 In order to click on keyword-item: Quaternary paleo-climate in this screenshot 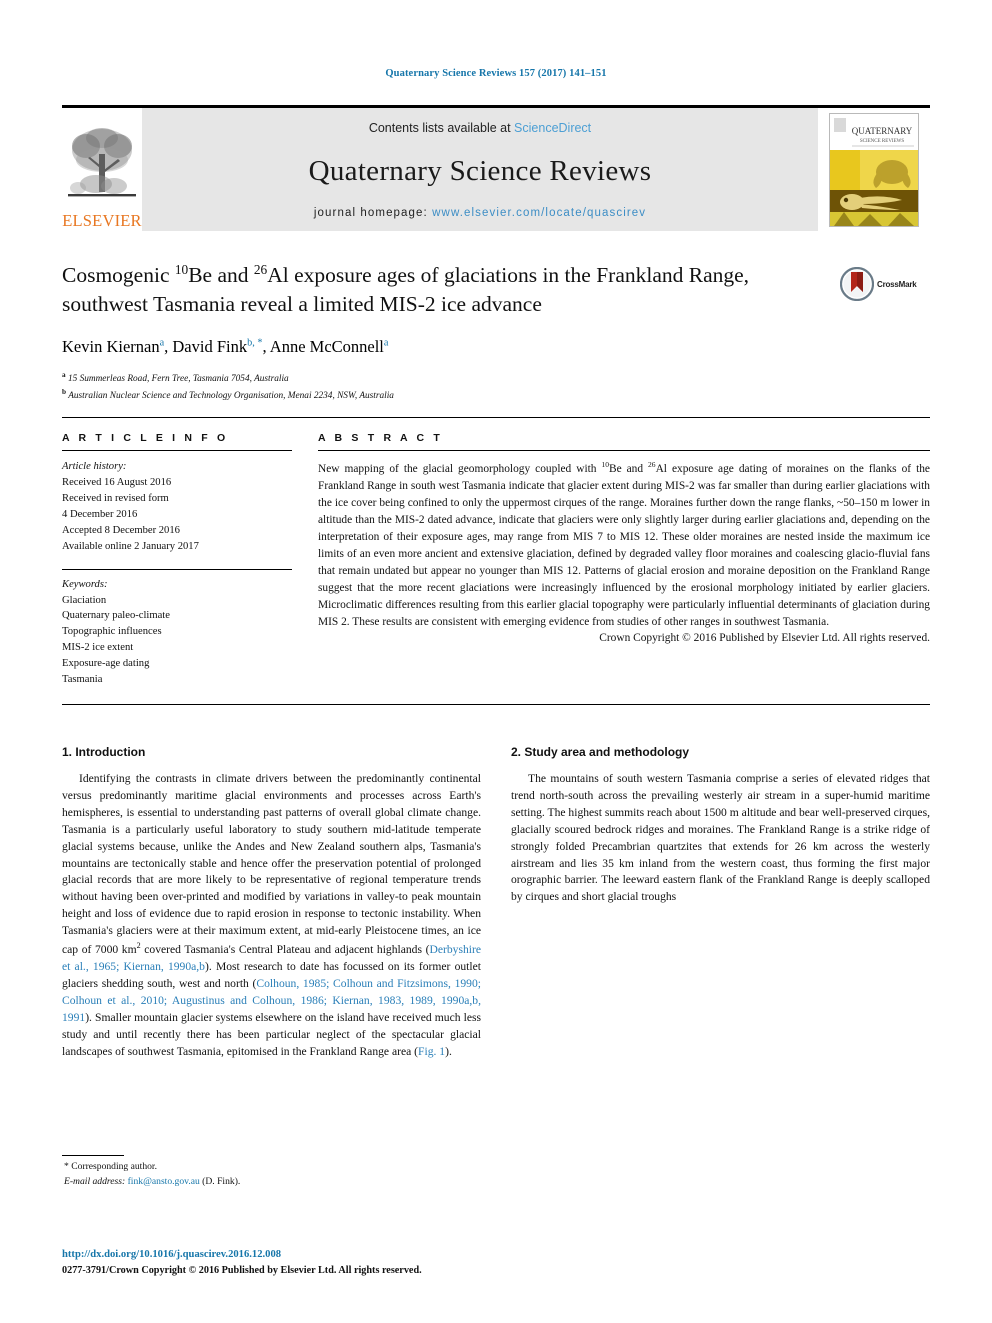, I will do `click(116, 616)`.